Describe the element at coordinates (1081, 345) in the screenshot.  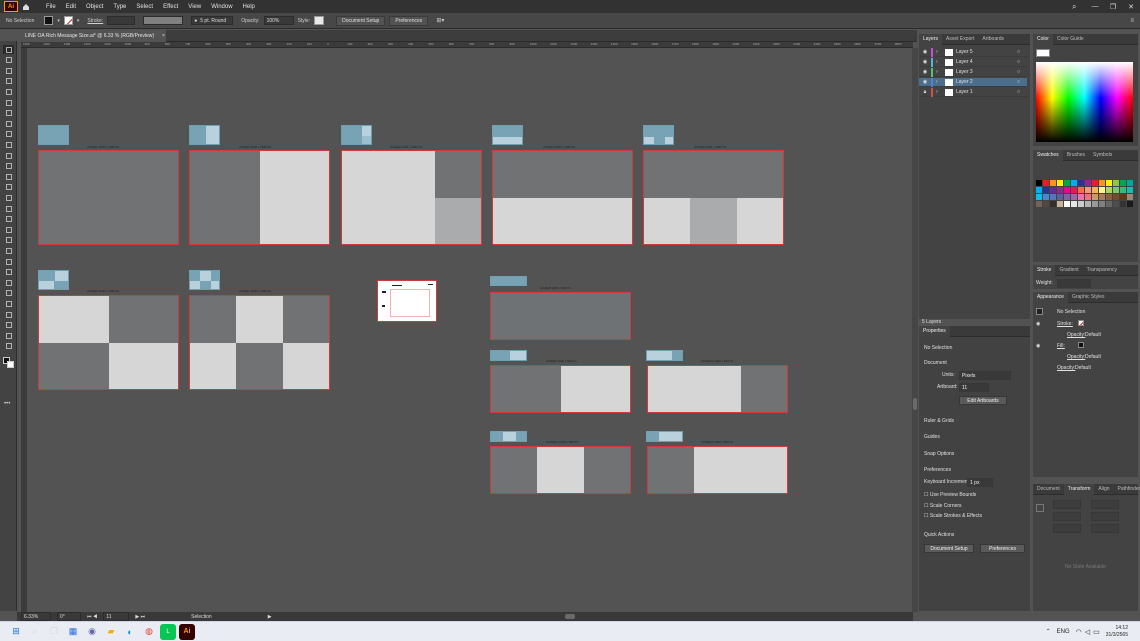
I see `fill-black-swatch` at that location.